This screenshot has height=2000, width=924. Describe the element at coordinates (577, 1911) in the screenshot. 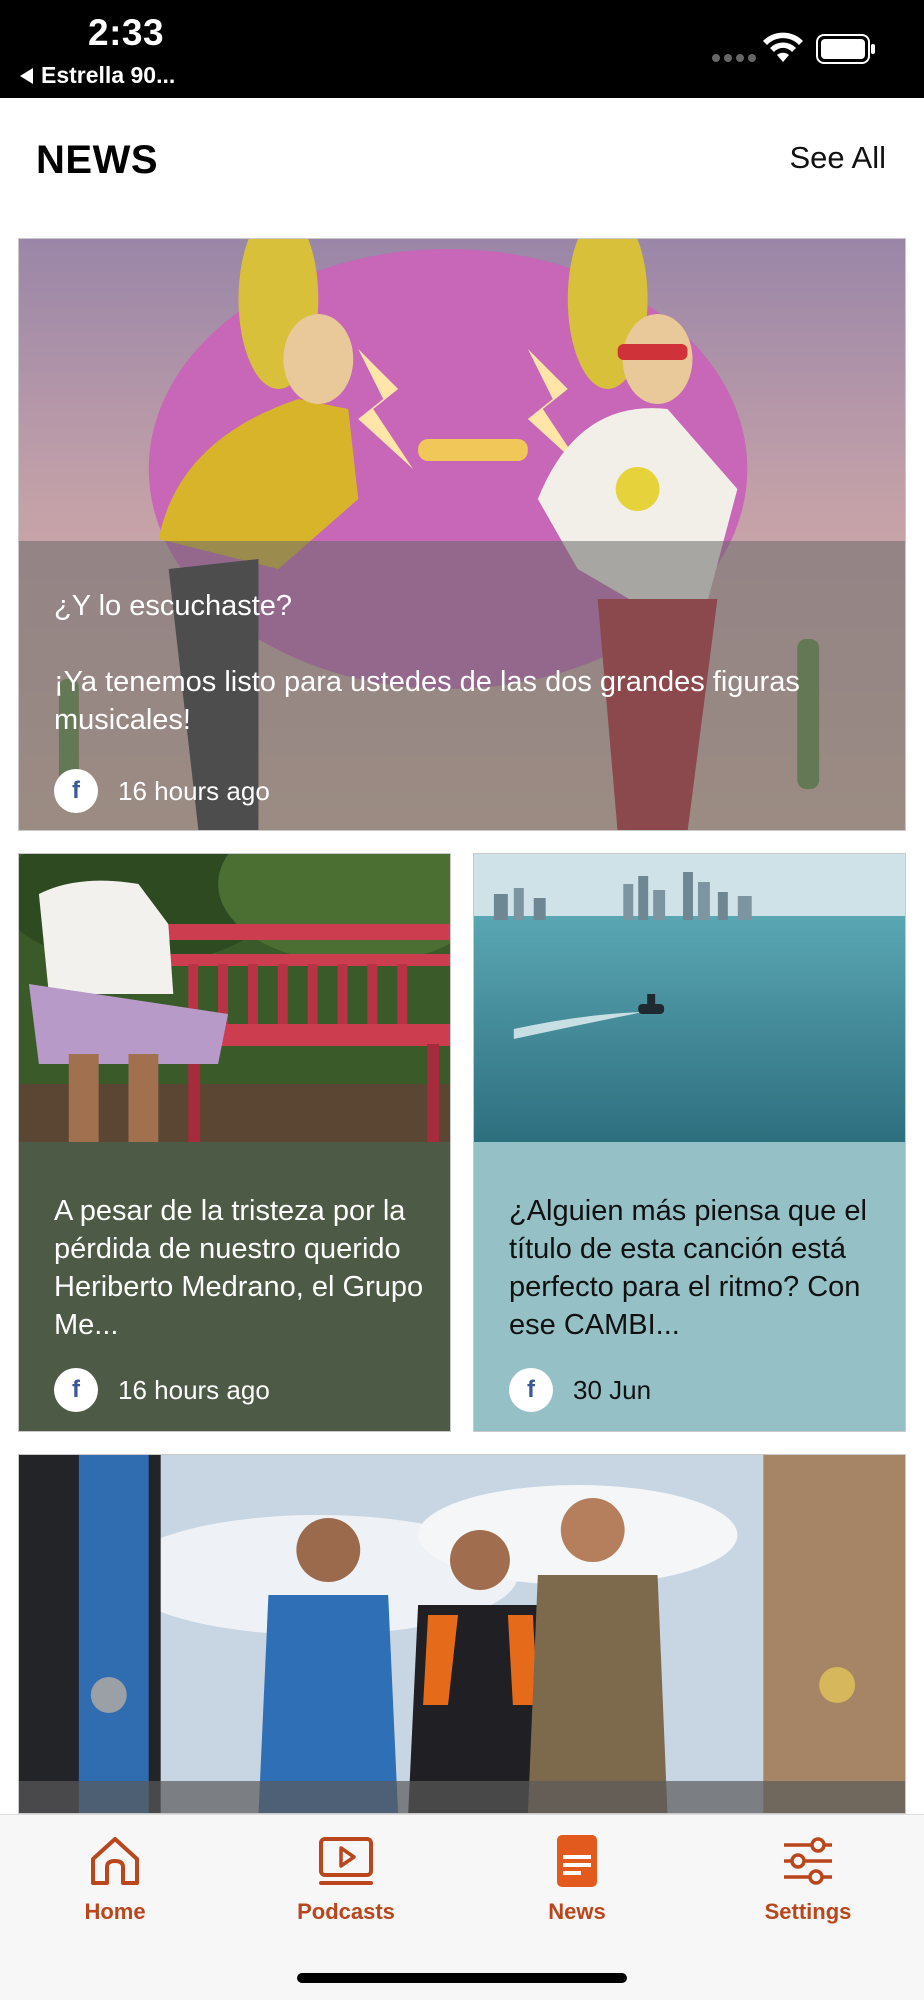

I see `tab-label: News` at that location.